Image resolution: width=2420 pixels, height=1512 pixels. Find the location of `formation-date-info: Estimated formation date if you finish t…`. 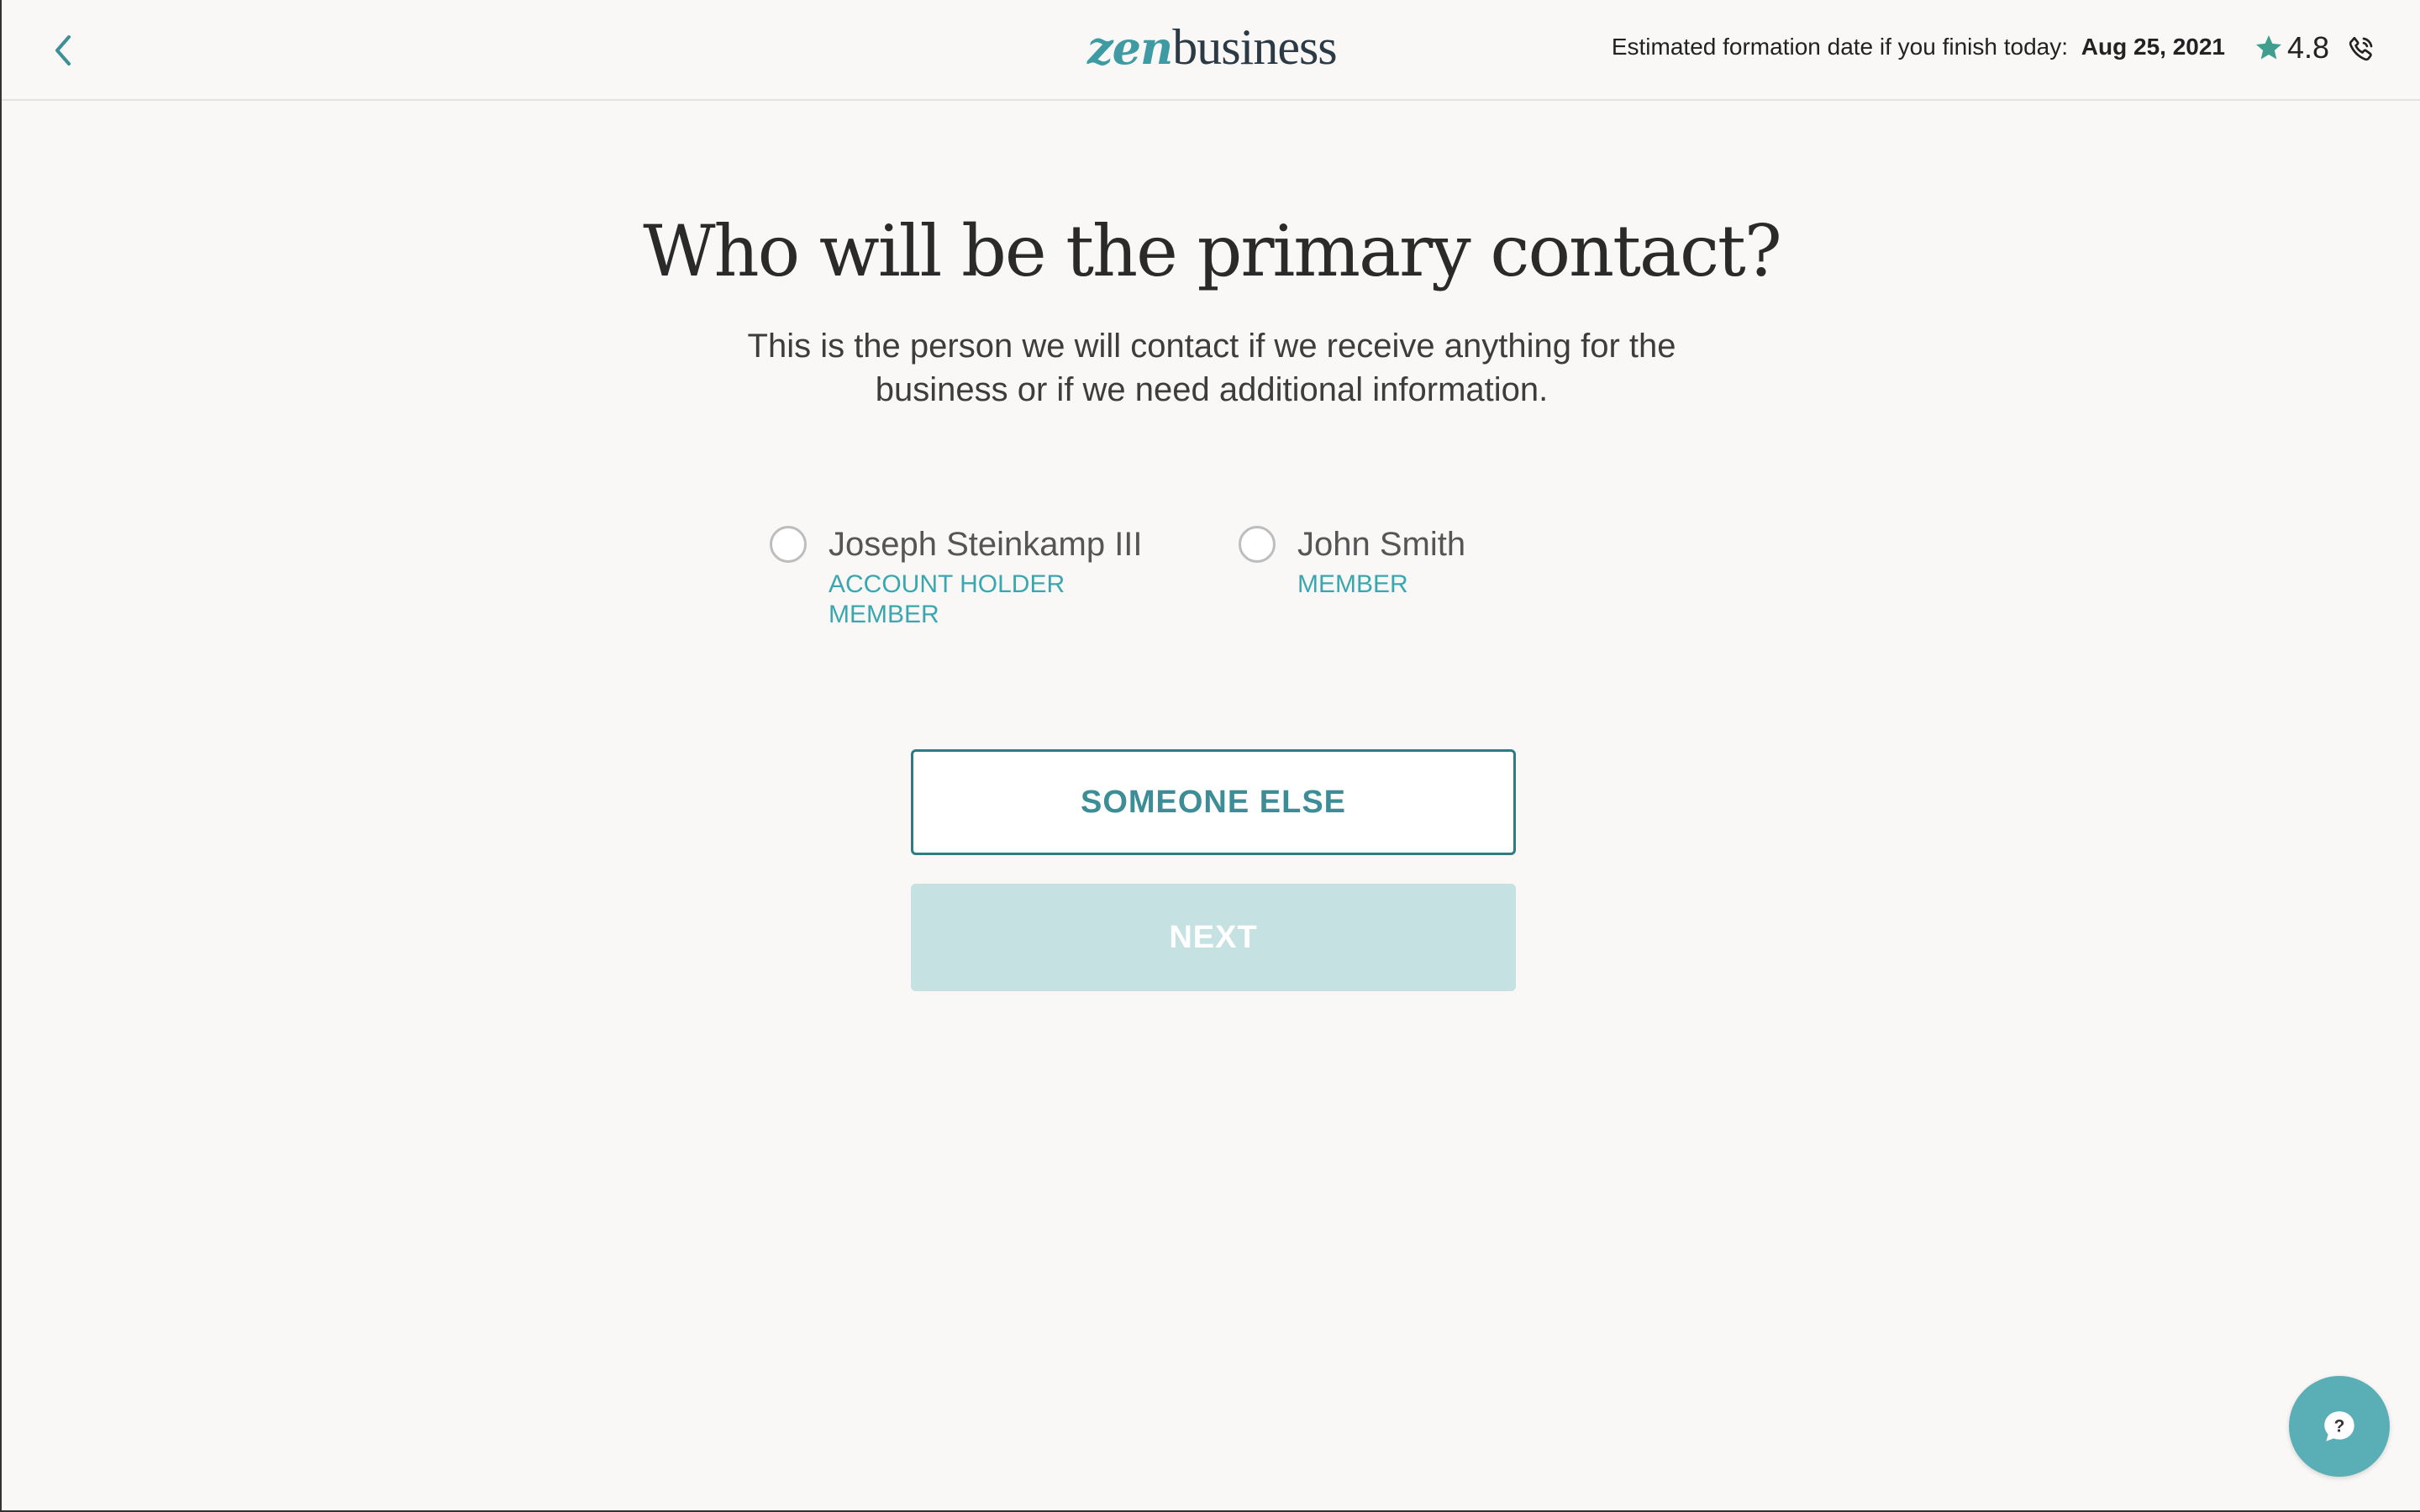

formation-date-info: Estimated formation date if you finish t… is located at coordinates (1919, 47).